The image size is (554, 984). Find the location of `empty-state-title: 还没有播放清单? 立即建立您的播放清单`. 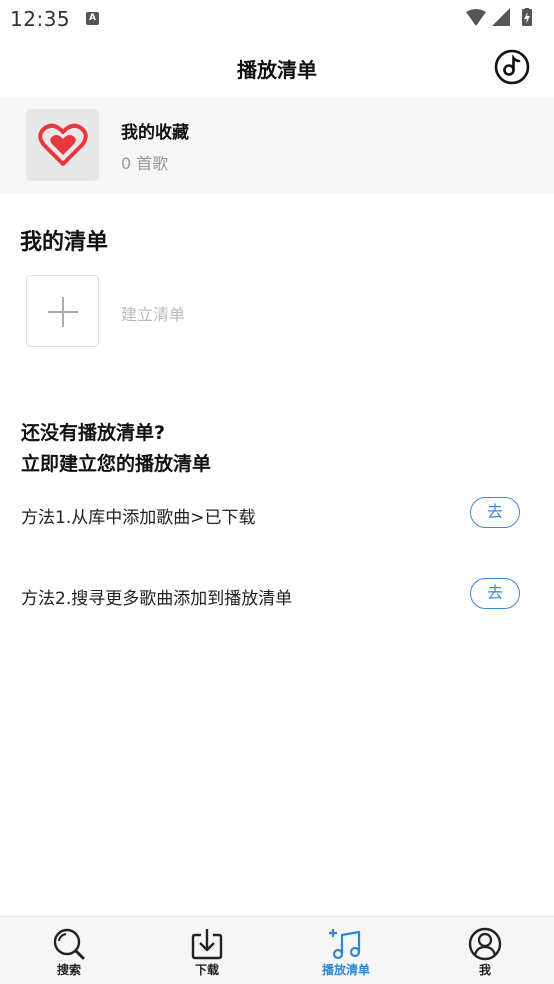

empty-state-title: 还没有播放清单? 立即建立您的播放清单 is located at coordinates (116, 449).